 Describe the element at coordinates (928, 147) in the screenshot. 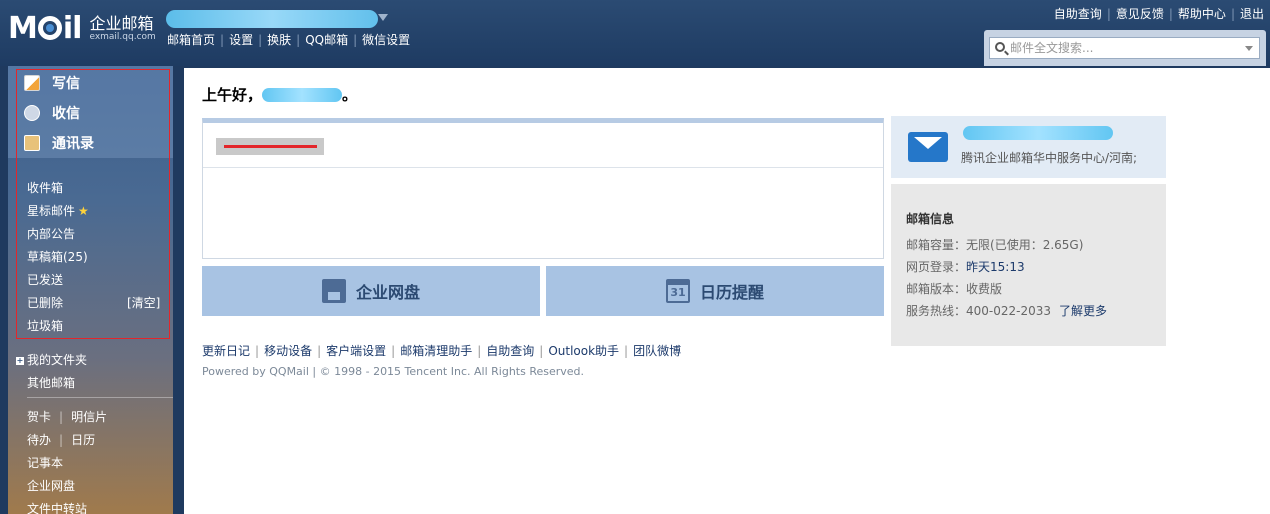

I see `exmail-brand-icon` at that location.